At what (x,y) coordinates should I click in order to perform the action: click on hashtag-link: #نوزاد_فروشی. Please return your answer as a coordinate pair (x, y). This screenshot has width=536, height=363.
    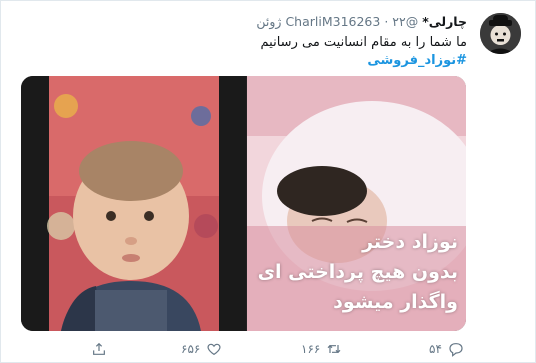
    Looking at the image, I should click on (417, 60).